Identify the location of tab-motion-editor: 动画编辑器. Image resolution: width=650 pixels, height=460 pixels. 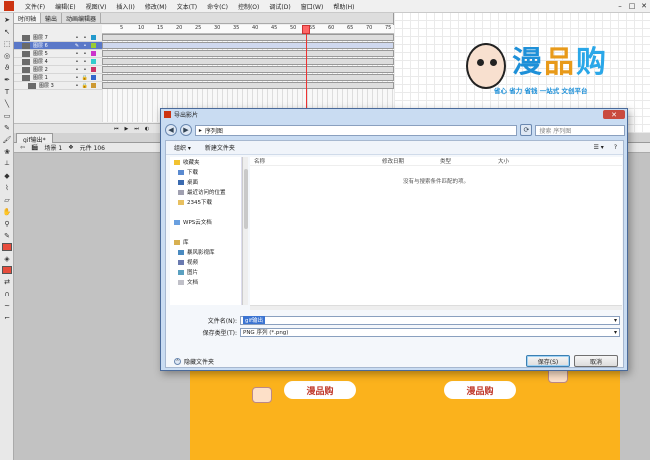
(82, 18).